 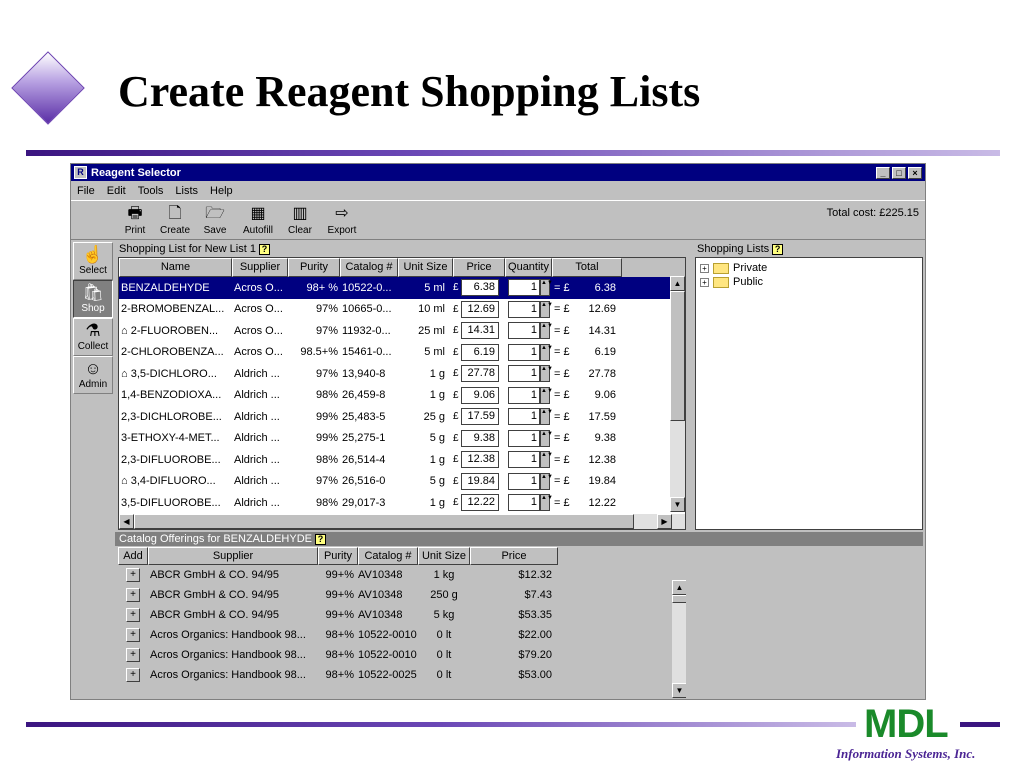 What do you see at coordinates (480, 460) in the screenshot?
I see `price-field: 12.38` at bounding box center [480, 460].